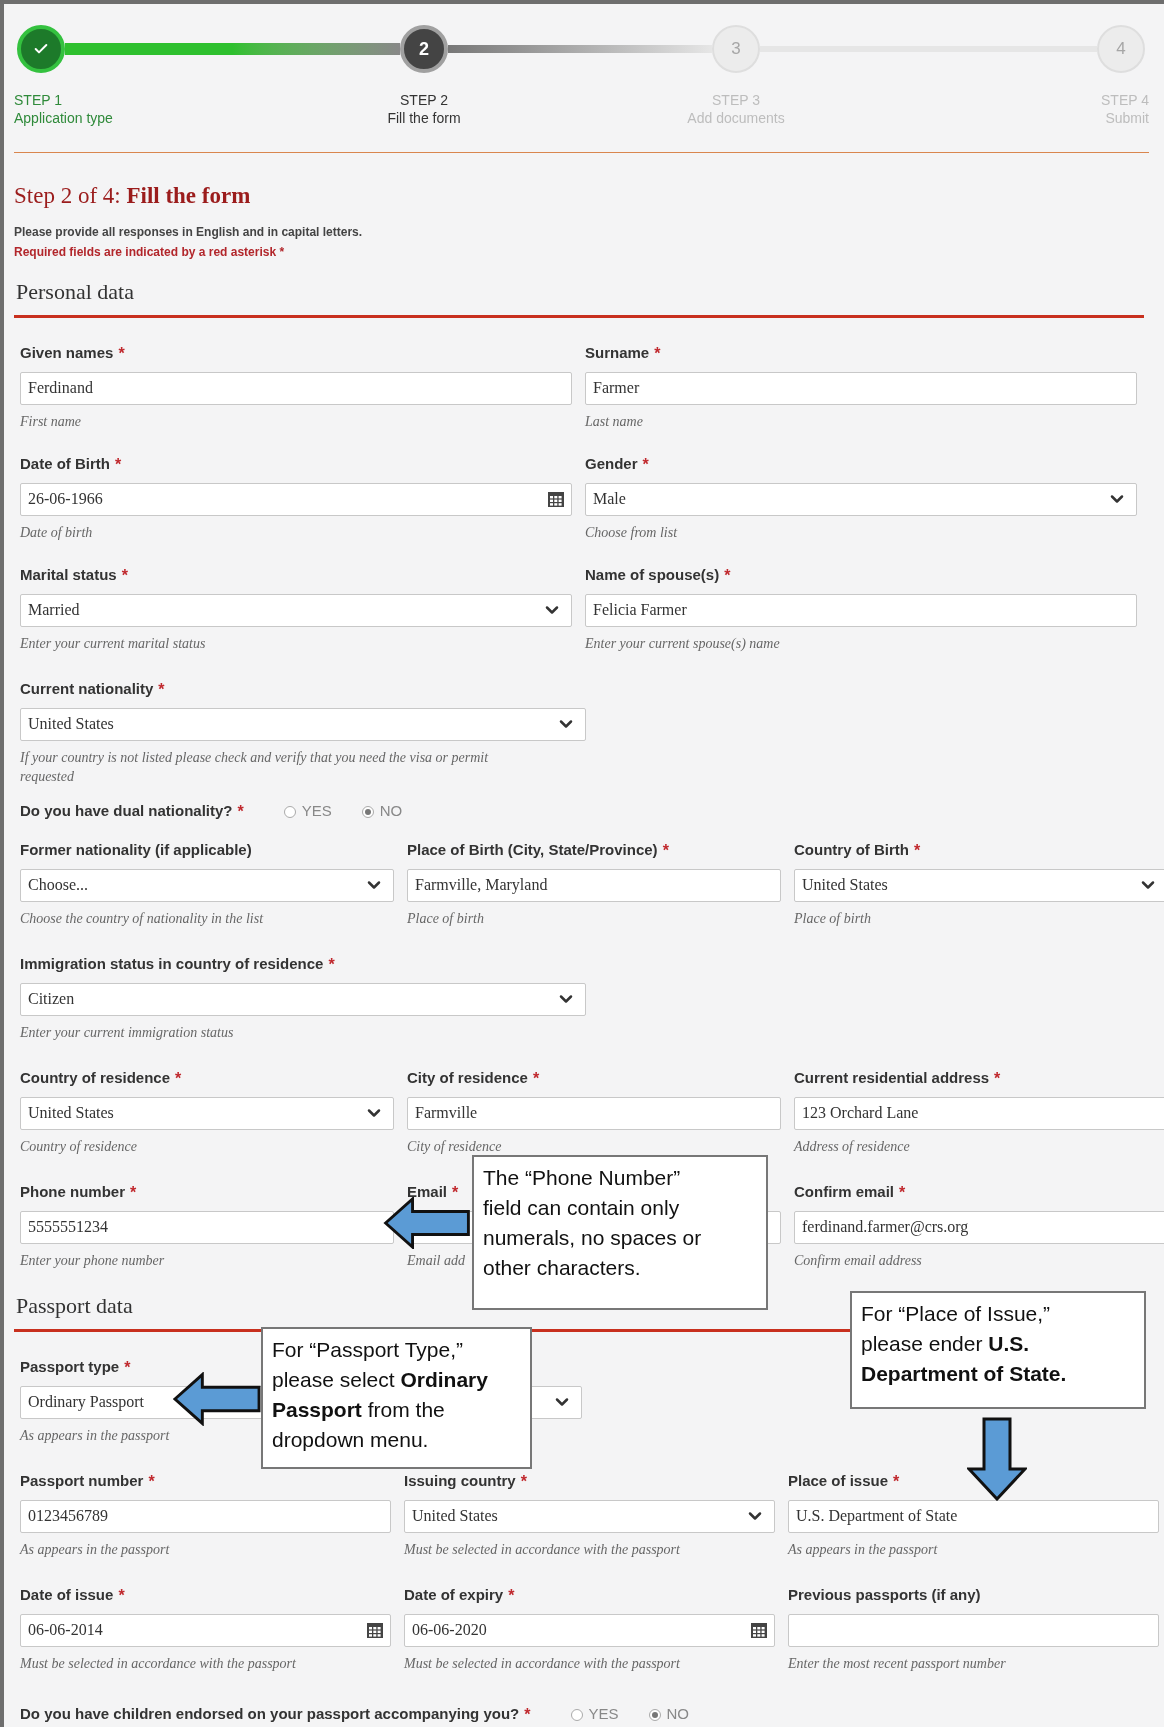 Image resolution: width=1164 pixels, height=1727 pixels. Describe the element at coordinates (51, 421) in the screenshot. I see `field-hint: First name` at that location.